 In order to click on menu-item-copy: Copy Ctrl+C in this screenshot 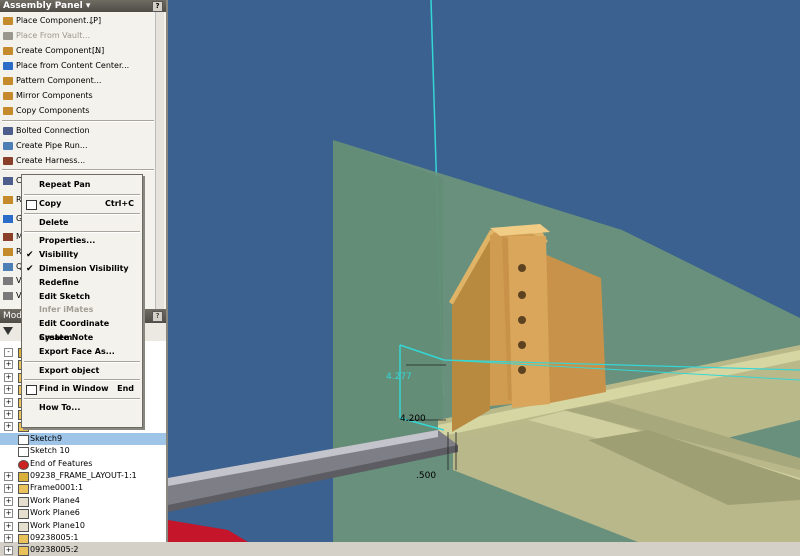, I will do `click(82, 204)`.